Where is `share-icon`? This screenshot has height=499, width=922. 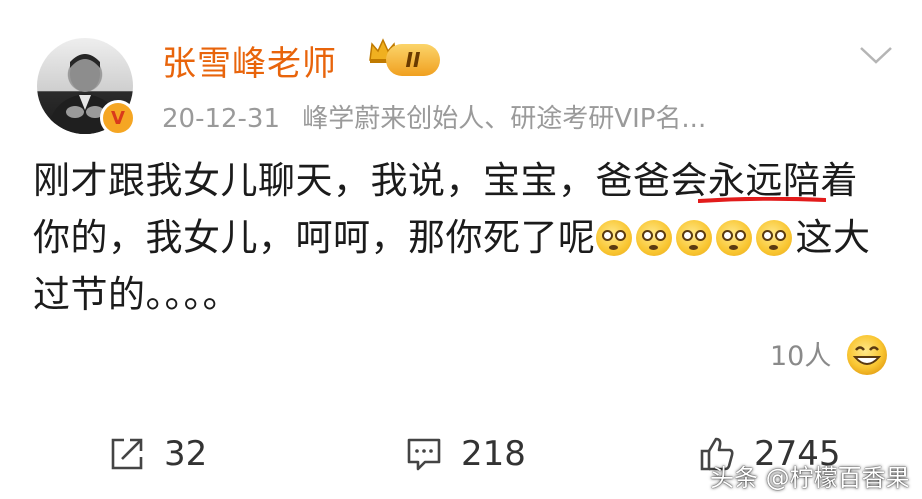 share-icon is located at coordinates (127, 454).